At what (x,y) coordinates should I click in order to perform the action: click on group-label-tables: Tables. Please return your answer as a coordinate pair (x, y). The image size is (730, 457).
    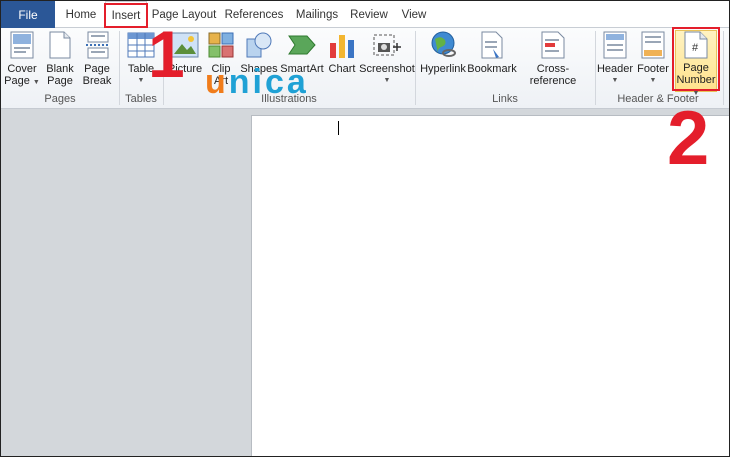
    Looking at the image, I should click on (141, 99).